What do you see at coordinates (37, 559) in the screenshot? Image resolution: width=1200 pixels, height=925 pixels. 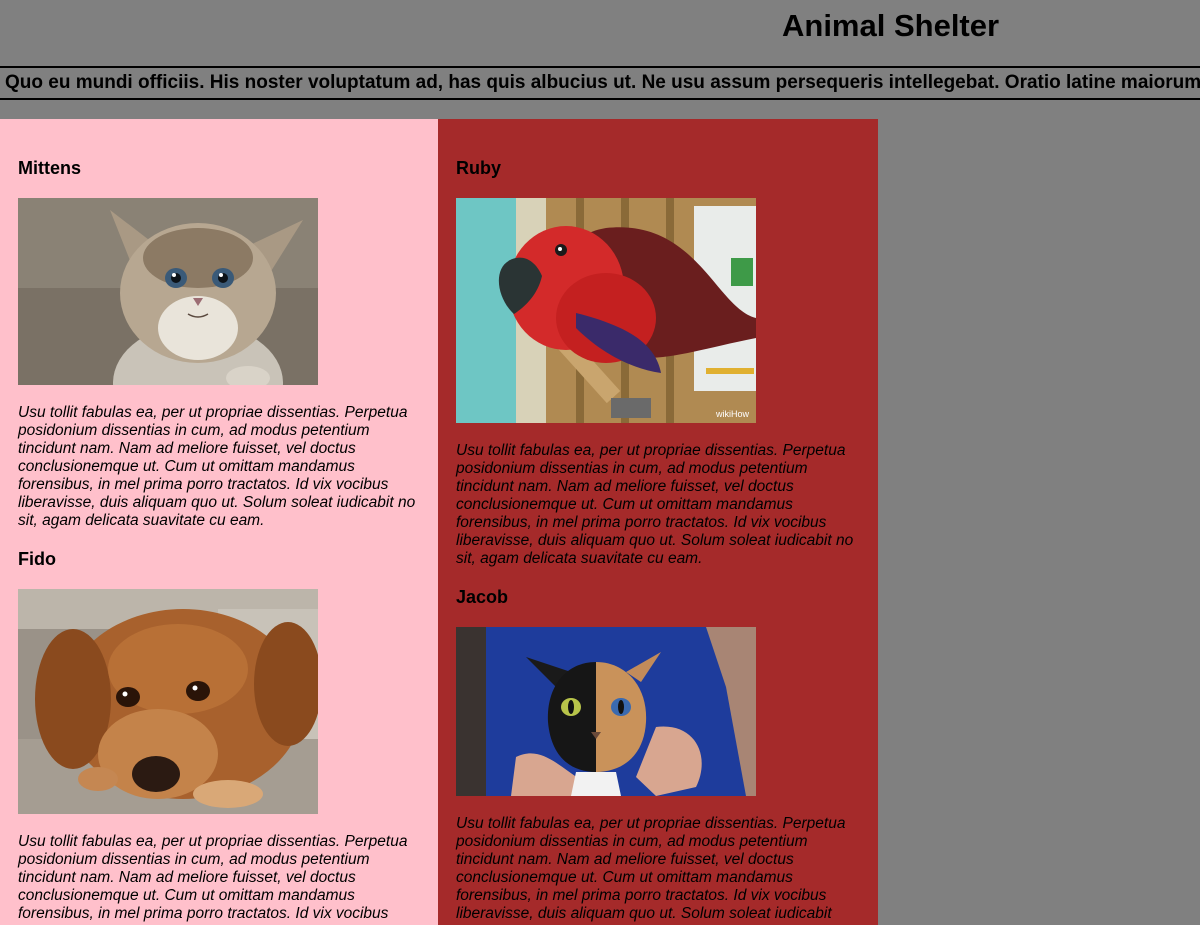 I see `animal-name: Fido` at bounding box center [37, 559].